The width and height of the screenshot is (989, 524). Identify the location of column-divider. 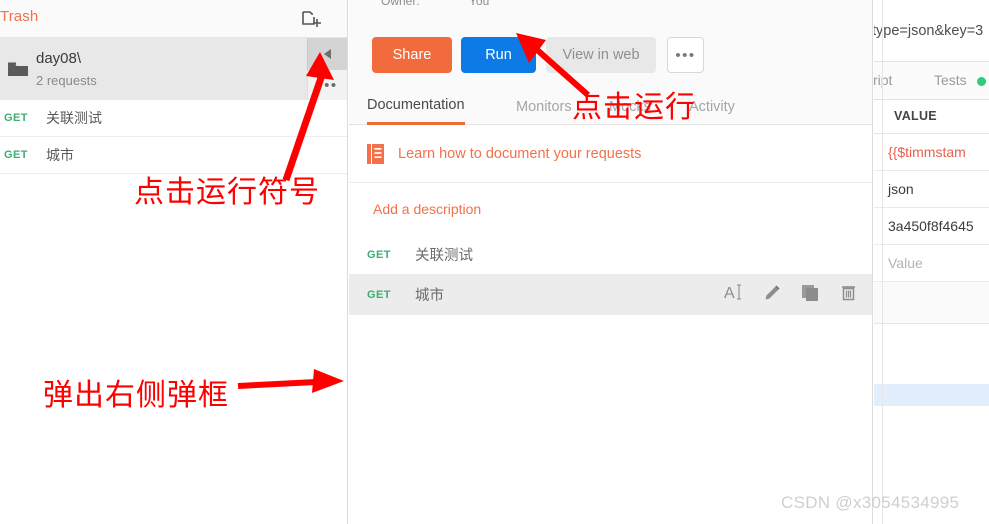
(882, 262).